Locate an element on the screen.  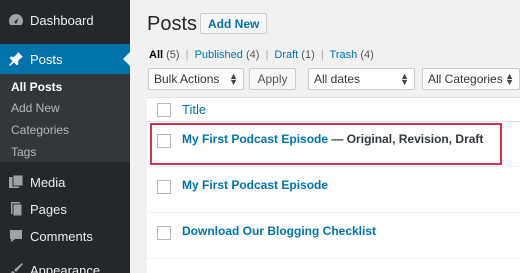
menu-item-posts: Posts is located at coordinates (65, 59).